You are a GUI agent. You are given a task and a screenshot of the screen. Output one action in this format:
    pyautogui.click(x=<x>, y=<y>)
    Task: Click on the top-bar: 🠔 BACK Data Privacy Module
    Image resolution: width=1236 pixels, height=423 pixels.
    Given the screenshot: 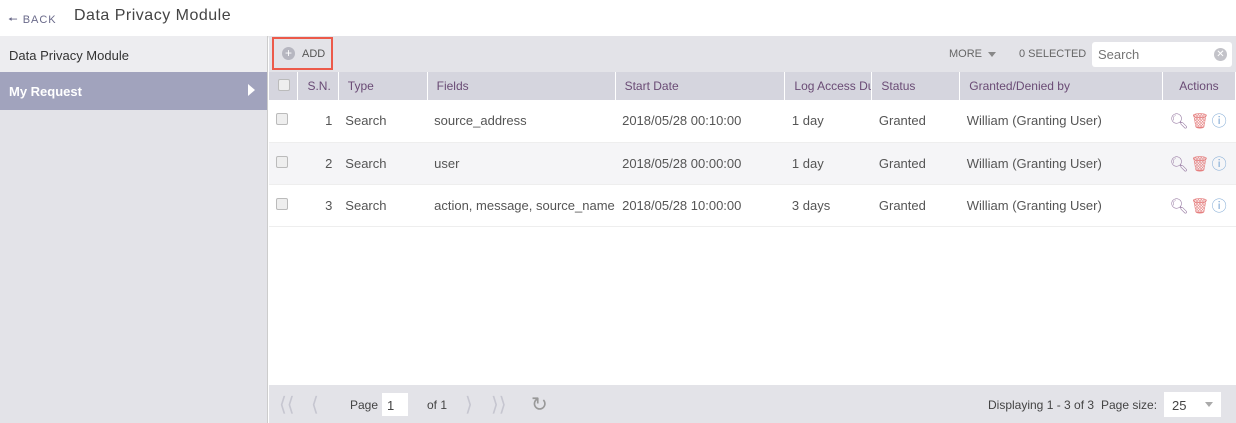 What is the action you would take?
    pyautogui.click(x=618, y=18)
    